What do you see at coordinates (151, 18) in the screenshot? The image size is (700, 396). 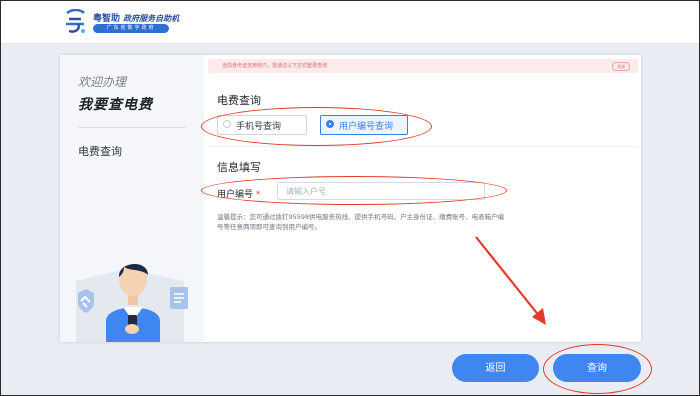 I see `brand-subtitle: 政府服务自助机` at bounding box center [151, 18].